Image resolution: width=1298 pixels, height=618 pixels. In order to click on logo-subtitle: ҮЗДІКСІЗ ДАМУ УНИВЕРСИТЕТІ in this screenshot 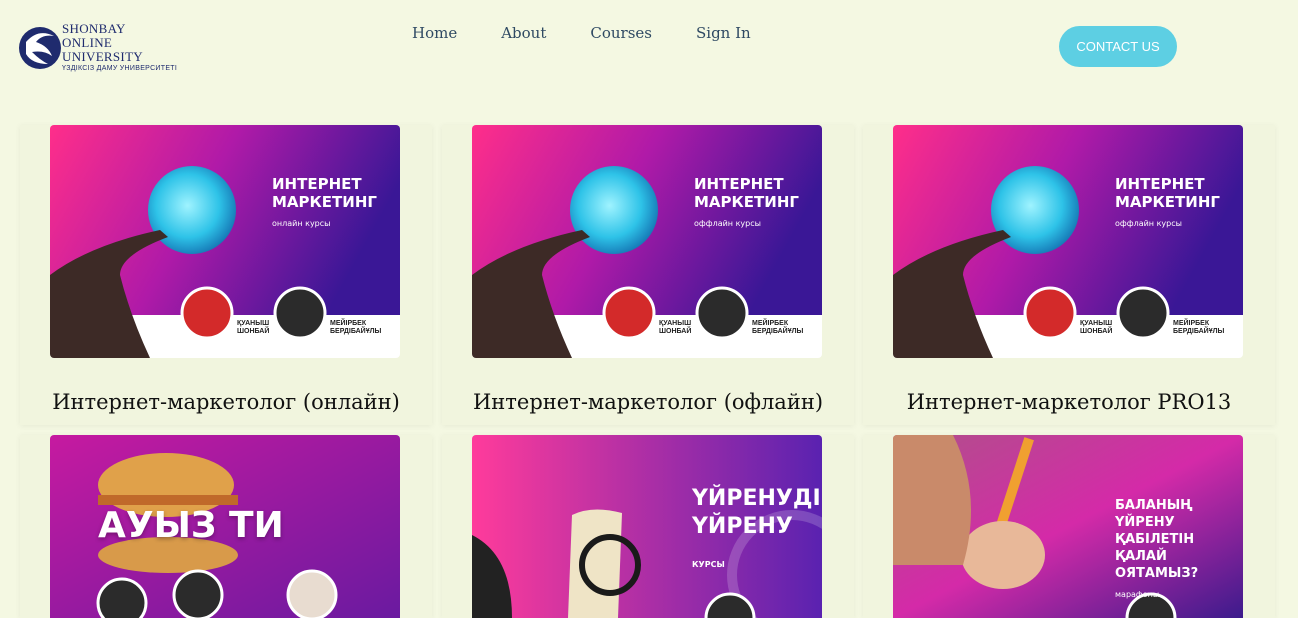, I will do `click(120, 68)`.